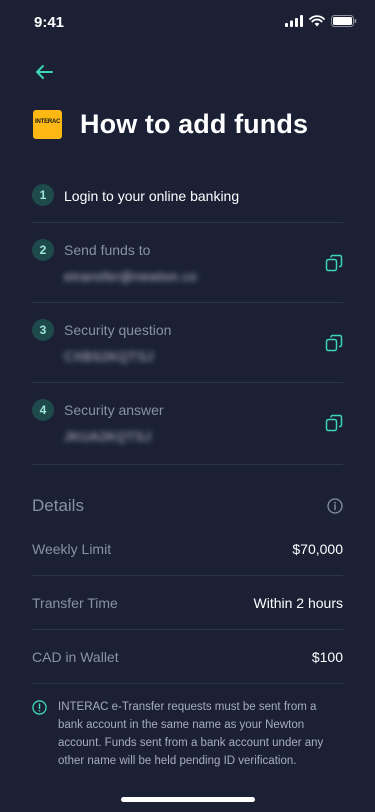 The image size is (375, 812). I want to click on copy-email-button, so click(334, 263).